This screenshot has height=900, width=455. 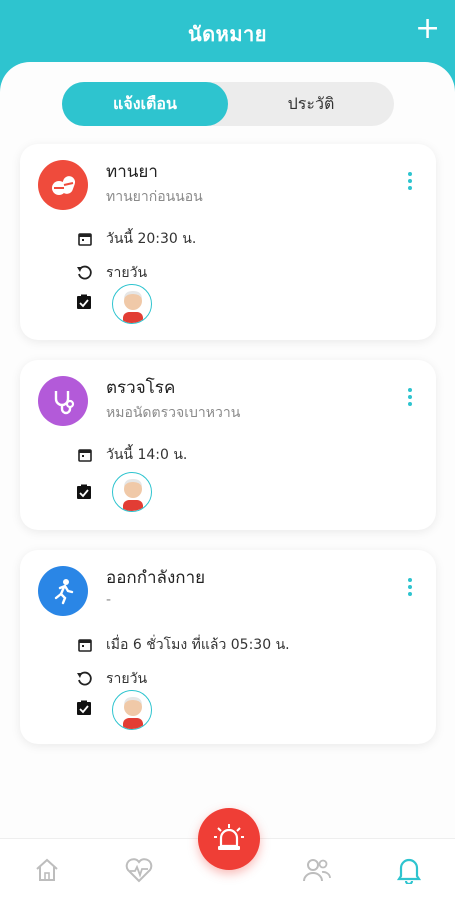 I want to click on reminder-title: ตรวจโรค, so click(x=141, y=388).